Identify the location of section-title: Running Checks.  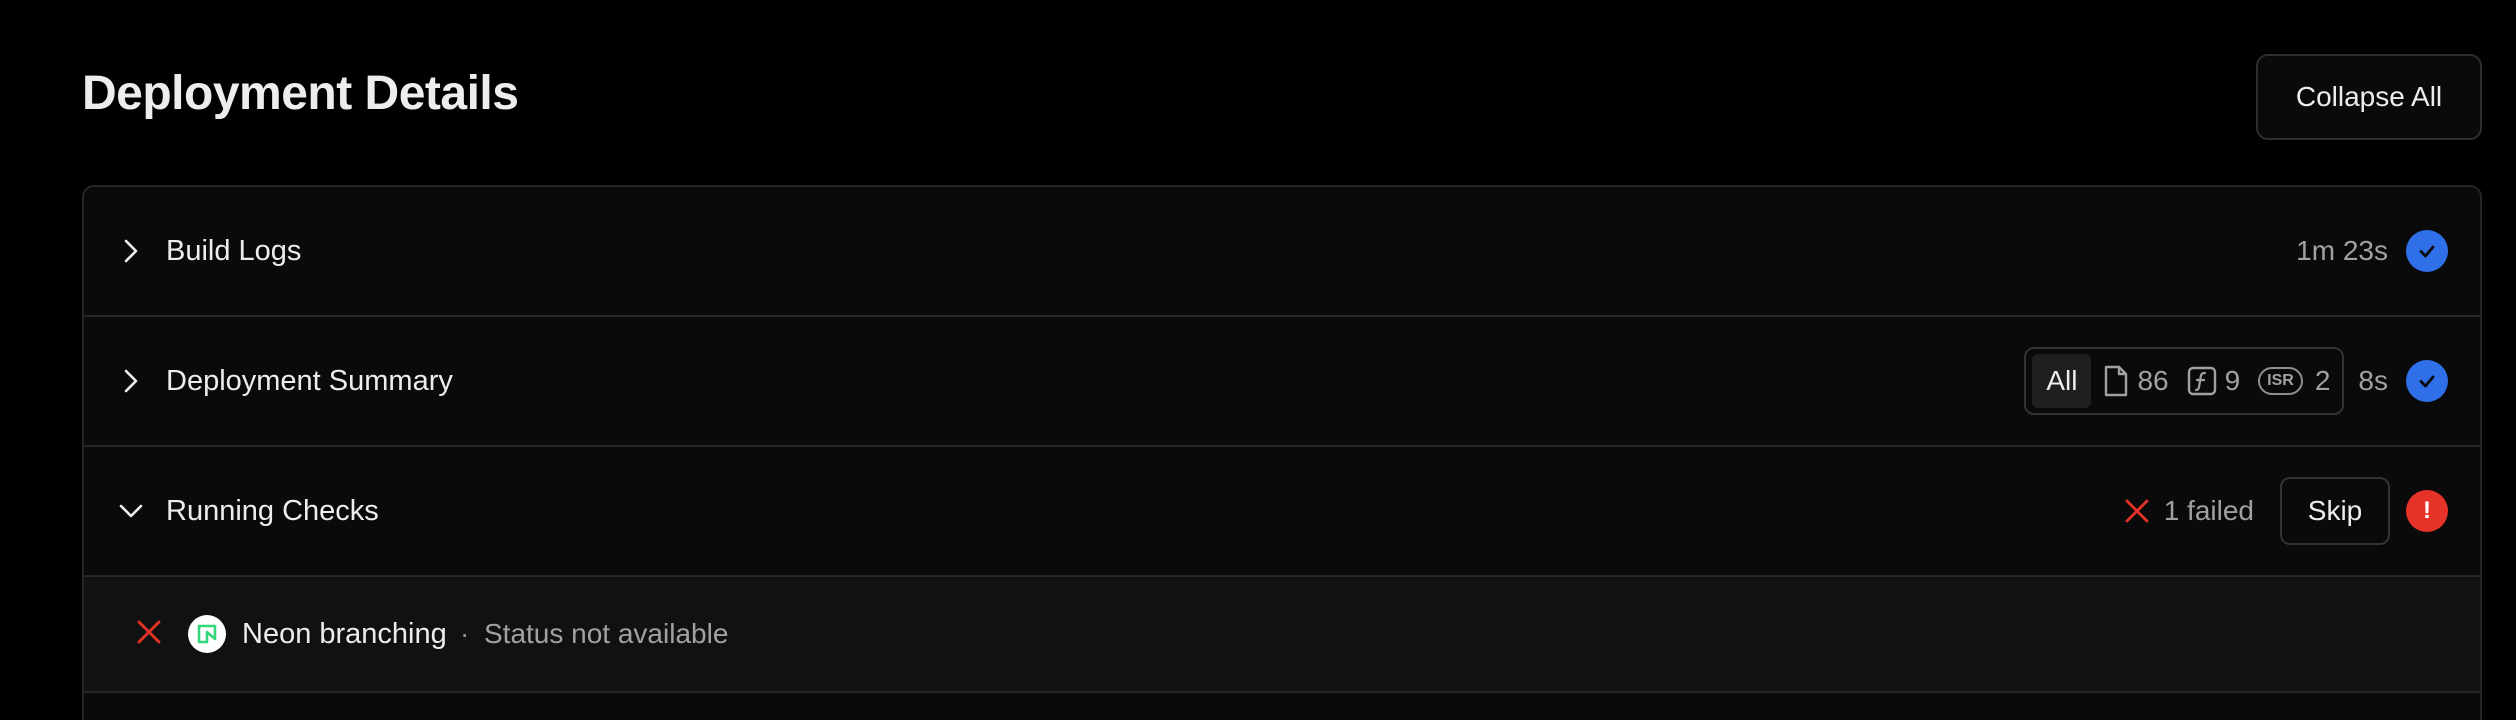
(272, 510).